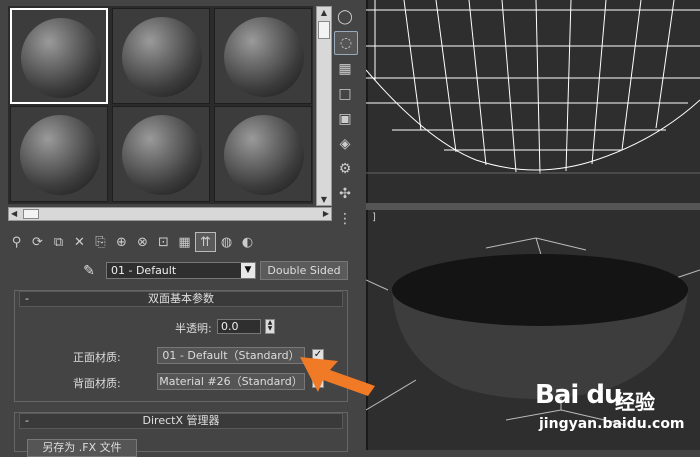 The image size is (700, 457). I want to click on scroll-up-icon: ▲, so click(324, 12).